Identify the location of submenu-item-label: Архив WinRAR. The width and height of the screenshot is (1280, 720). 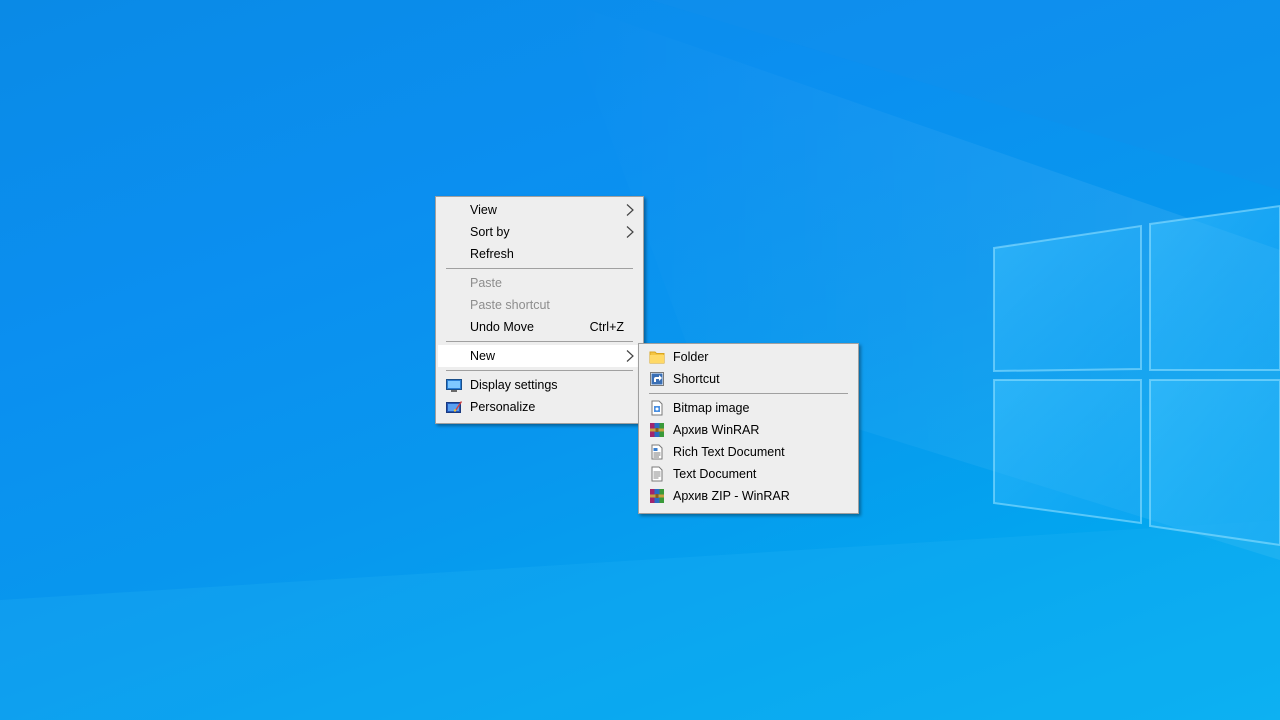
(716, 430).